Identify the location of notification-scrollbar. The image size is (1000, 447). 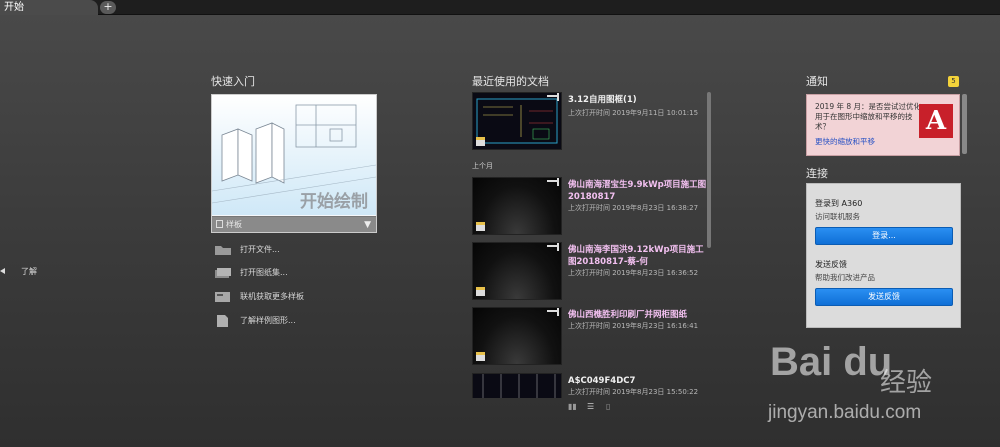
(964, 124).